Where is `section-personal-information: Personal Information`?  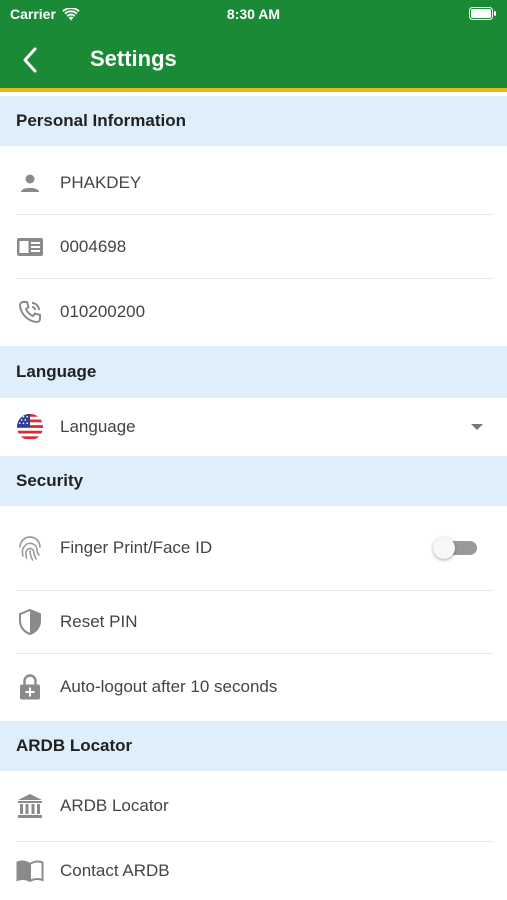 section-personal-information: Personal Information is located at coordinates (253, 121).